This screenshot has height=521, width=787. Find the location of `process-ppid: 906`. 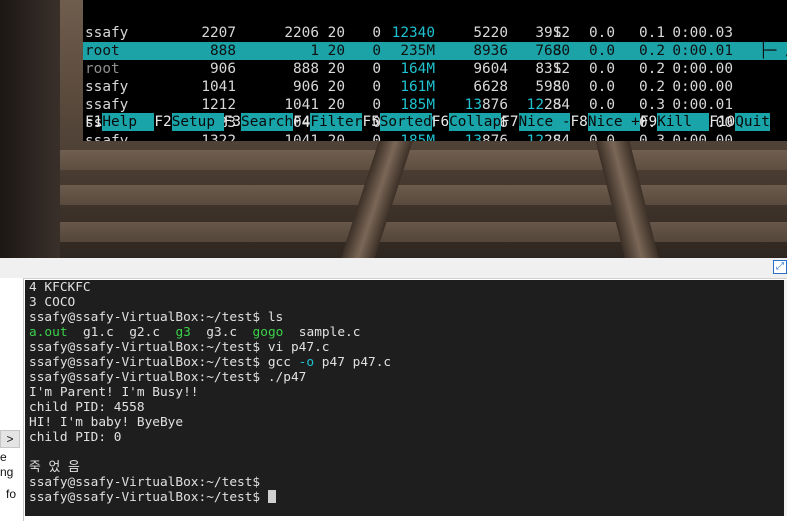

process-ppid: 906 is located at coordinates (306, 87).